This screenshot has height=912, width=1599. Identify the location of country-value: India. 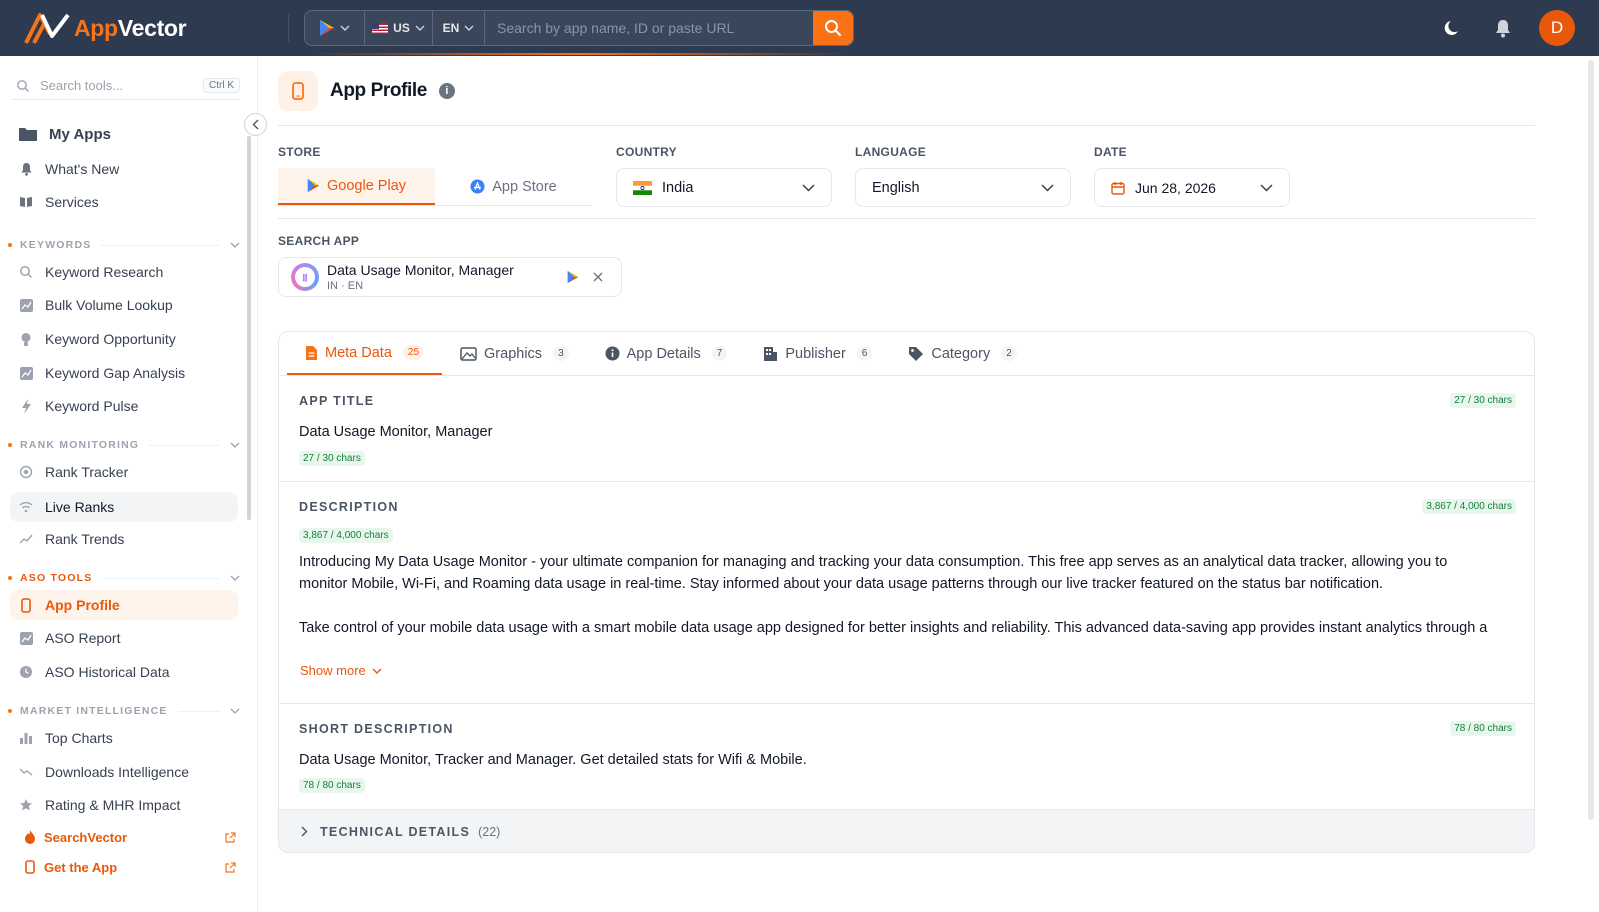
(678, 187).